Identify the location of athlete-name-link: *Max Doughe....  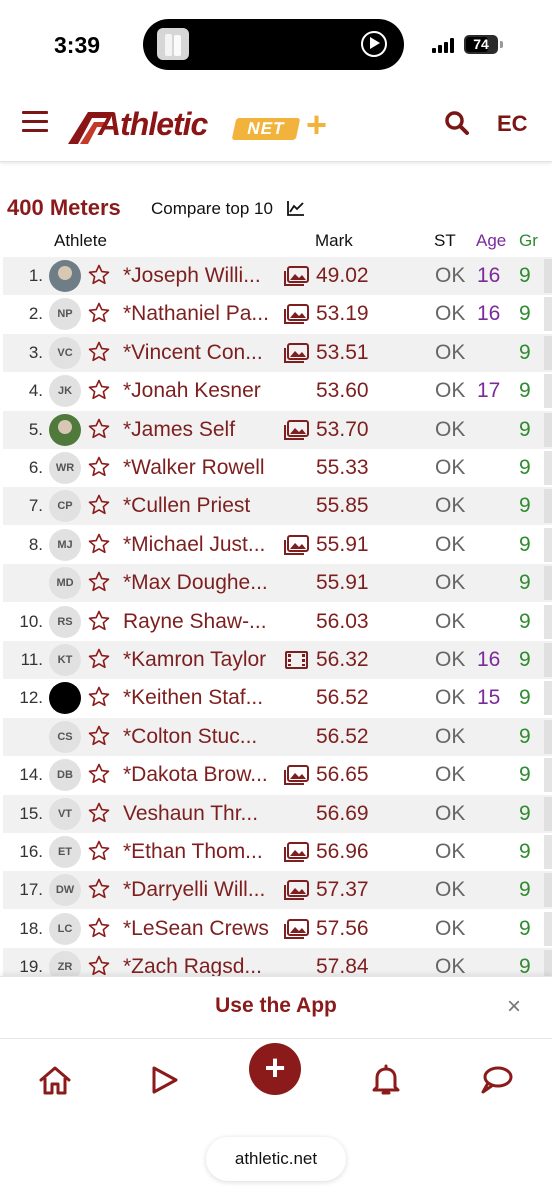
(203, 583).